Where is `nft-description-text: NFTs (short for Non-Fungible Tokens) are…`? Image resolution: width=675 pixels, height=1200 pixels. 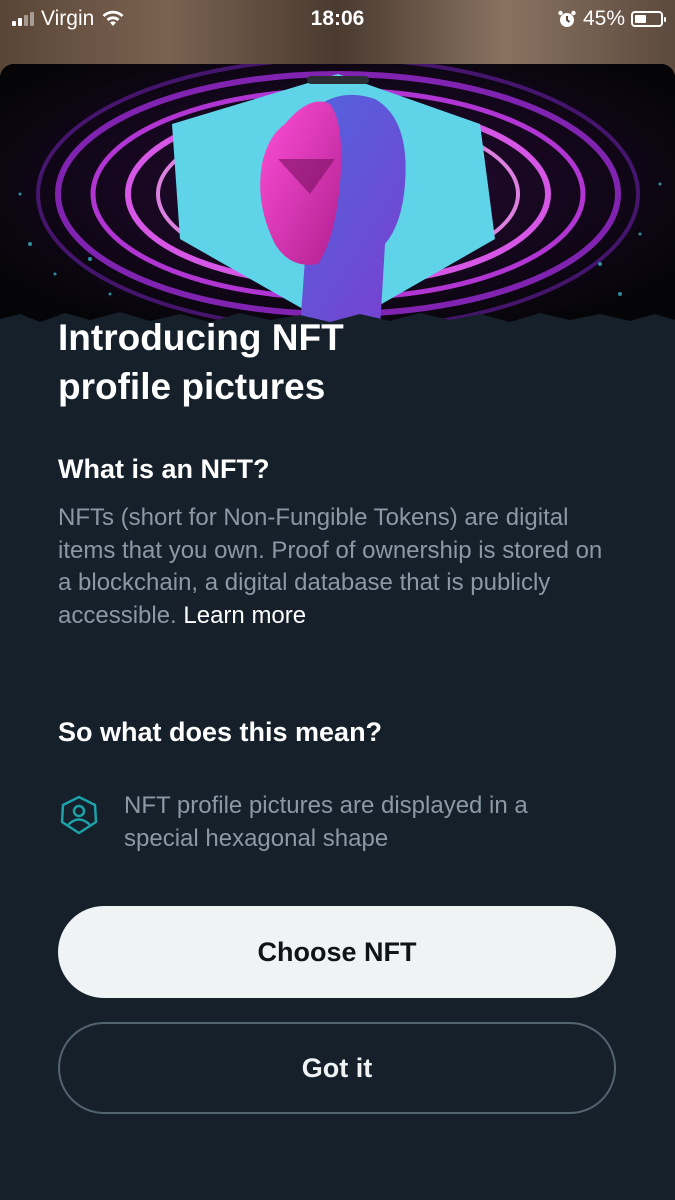
nft-description-text: NFTs (short for Non-Fungible Tokens) are… is located at coordinates (330, 566).